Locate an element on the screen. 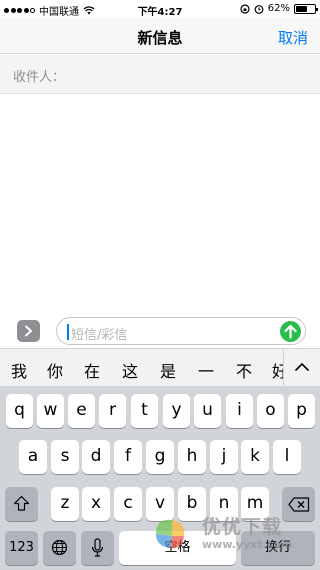 This screenshot has height=570, width=320. chevron-right-icon is located at coordinates (28, 331).